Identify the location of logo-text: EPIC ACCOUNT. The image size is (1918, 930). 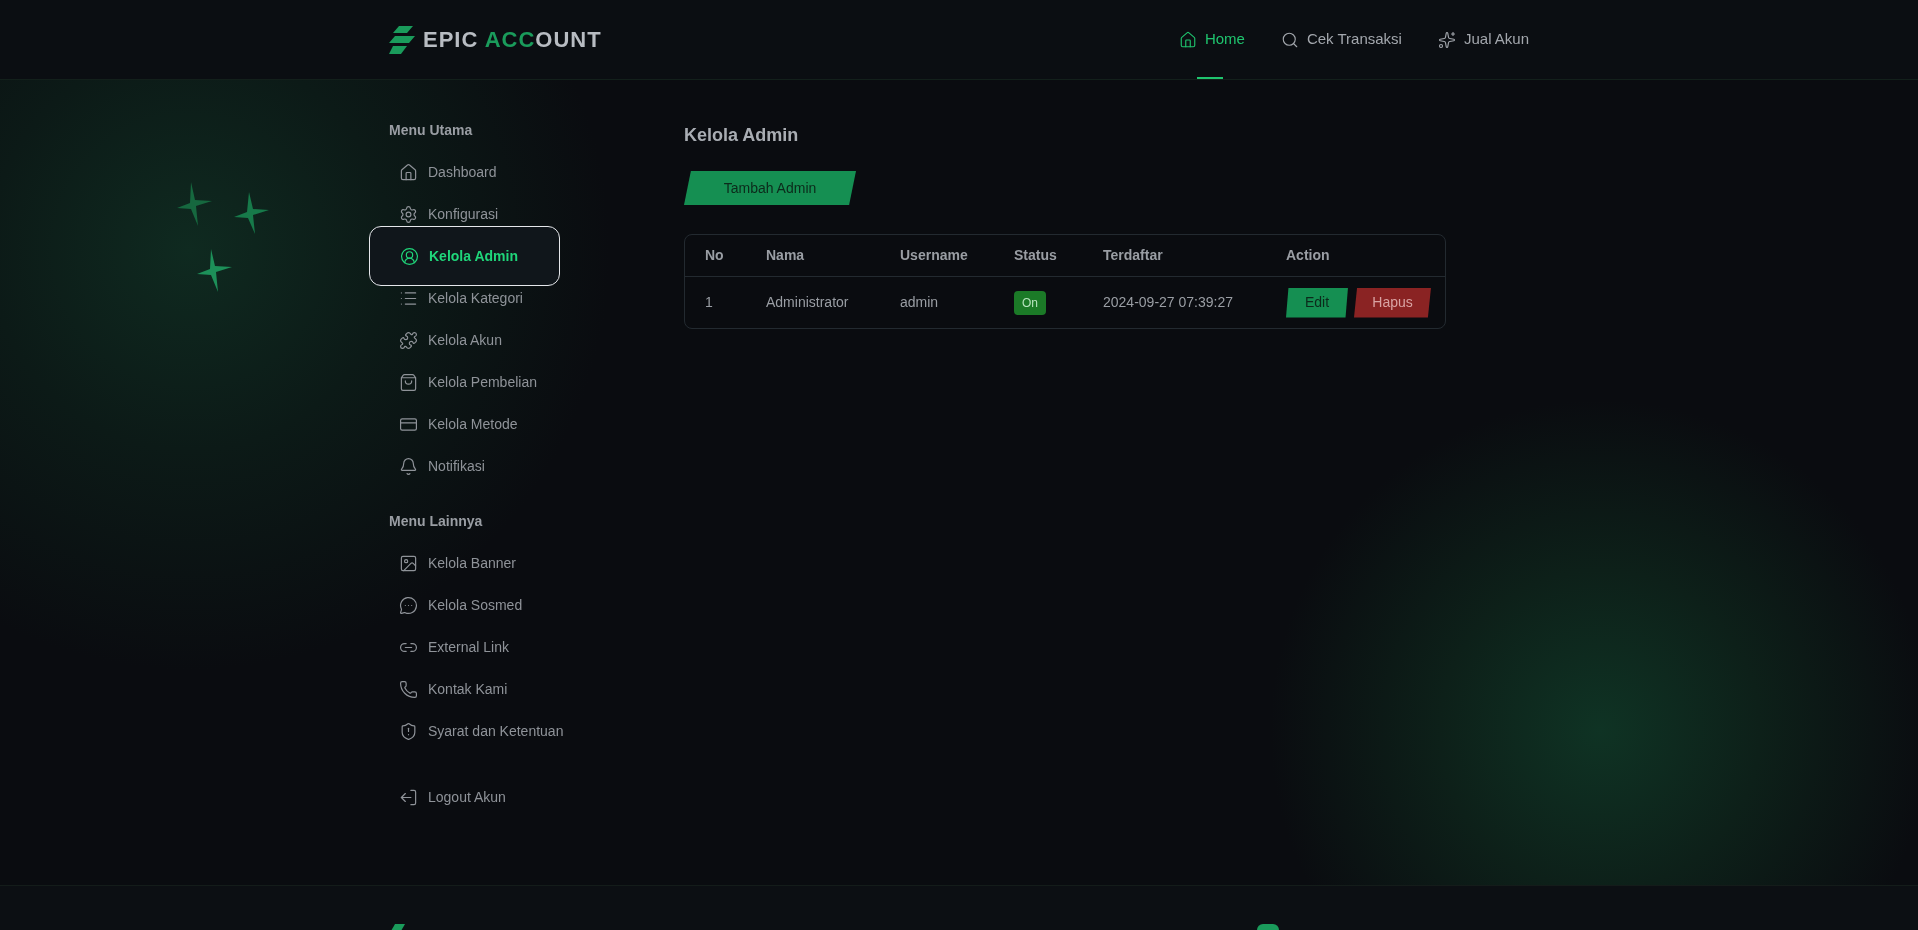
(512, 40).